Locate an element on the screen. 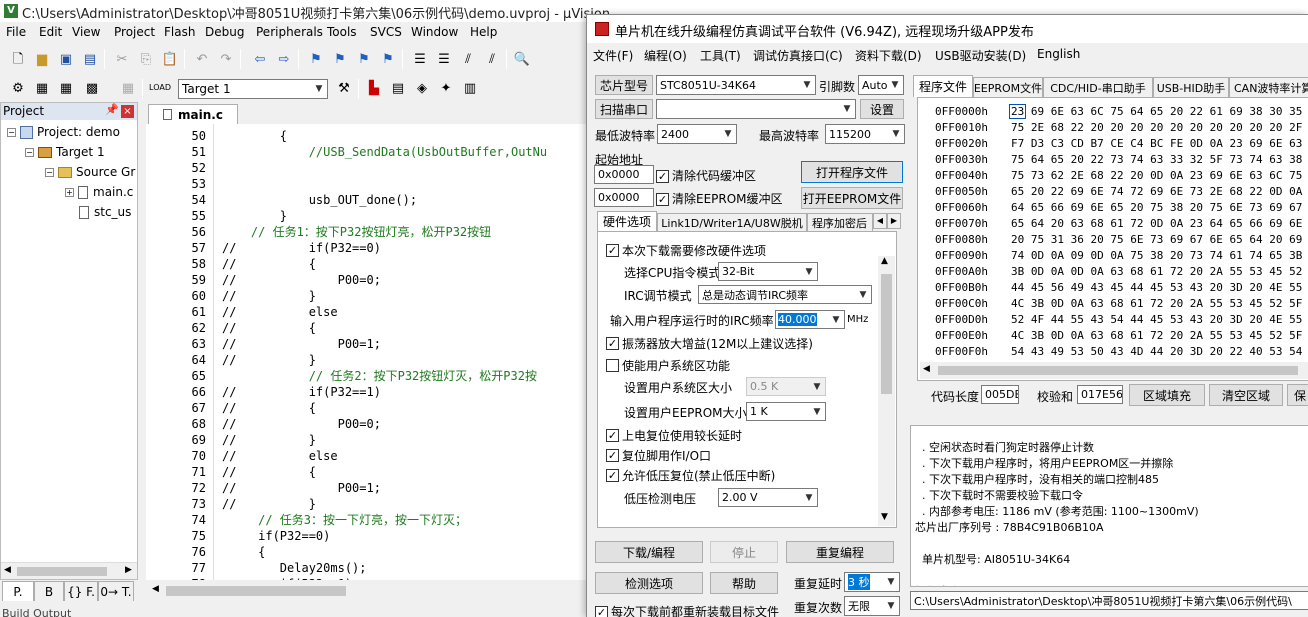 The width and height of the screenshot is (1308, 617). manage-components-icon: ▤ is located at coordinates (398, 88).